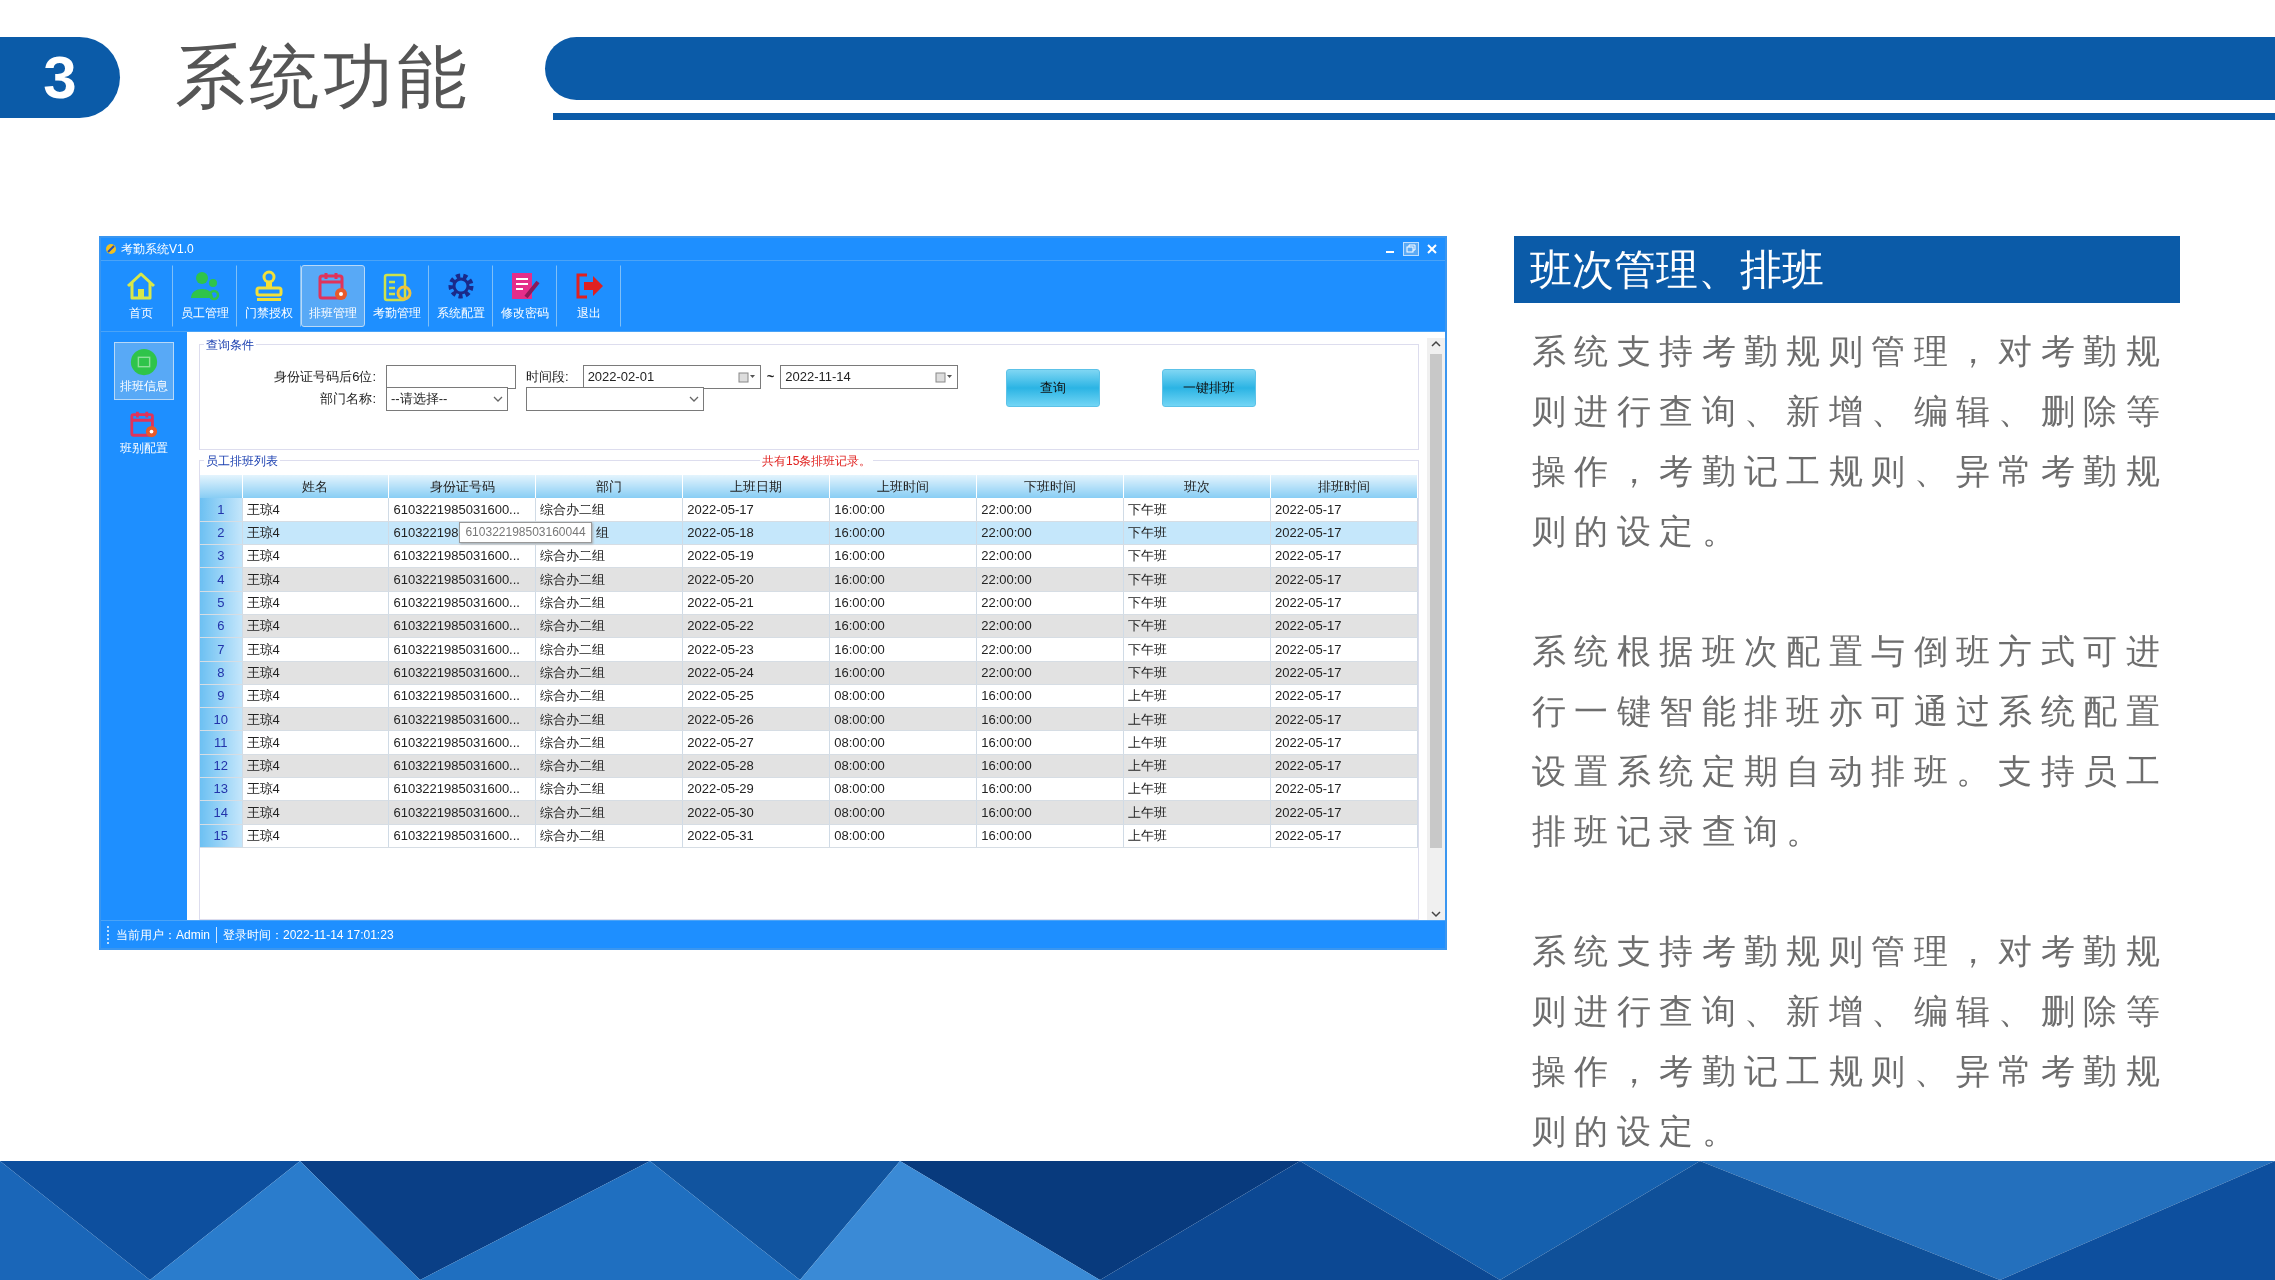 Image resolution: width=2275 pixels, height=1280 pixels. I want to click on column-header: 班次, so click(1197, 486).